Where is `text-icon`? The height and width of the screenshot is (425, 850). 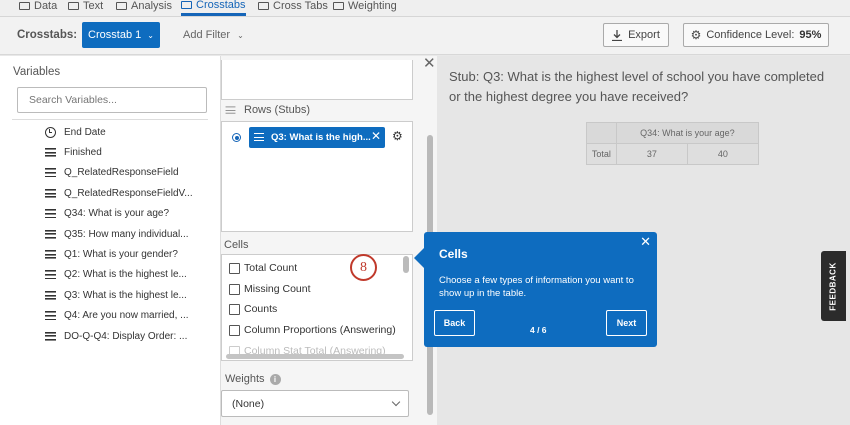
text-icon is located at coordinates (73, 6).